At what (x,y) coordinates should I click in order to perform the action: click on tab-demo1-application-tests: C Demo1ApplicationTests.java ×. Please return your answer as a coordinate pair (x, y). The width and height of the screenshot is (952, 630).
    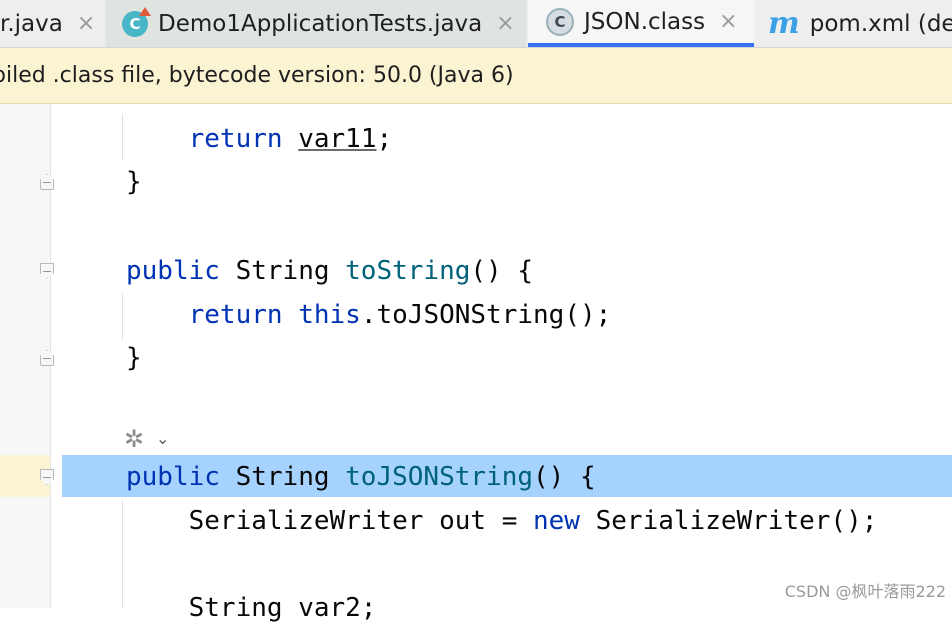
    Looking at the image, I should click on (316, 23).